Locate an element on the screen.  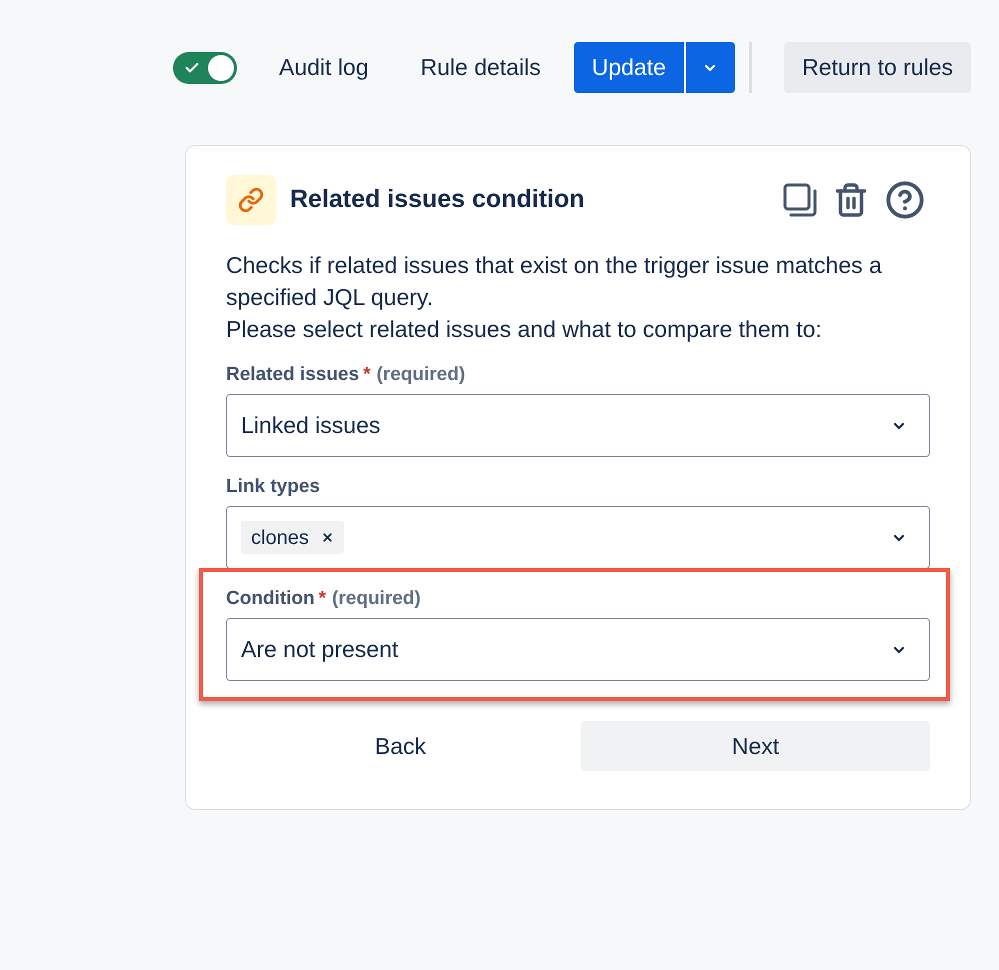
remove-icon is located at coordinates (327, 537).